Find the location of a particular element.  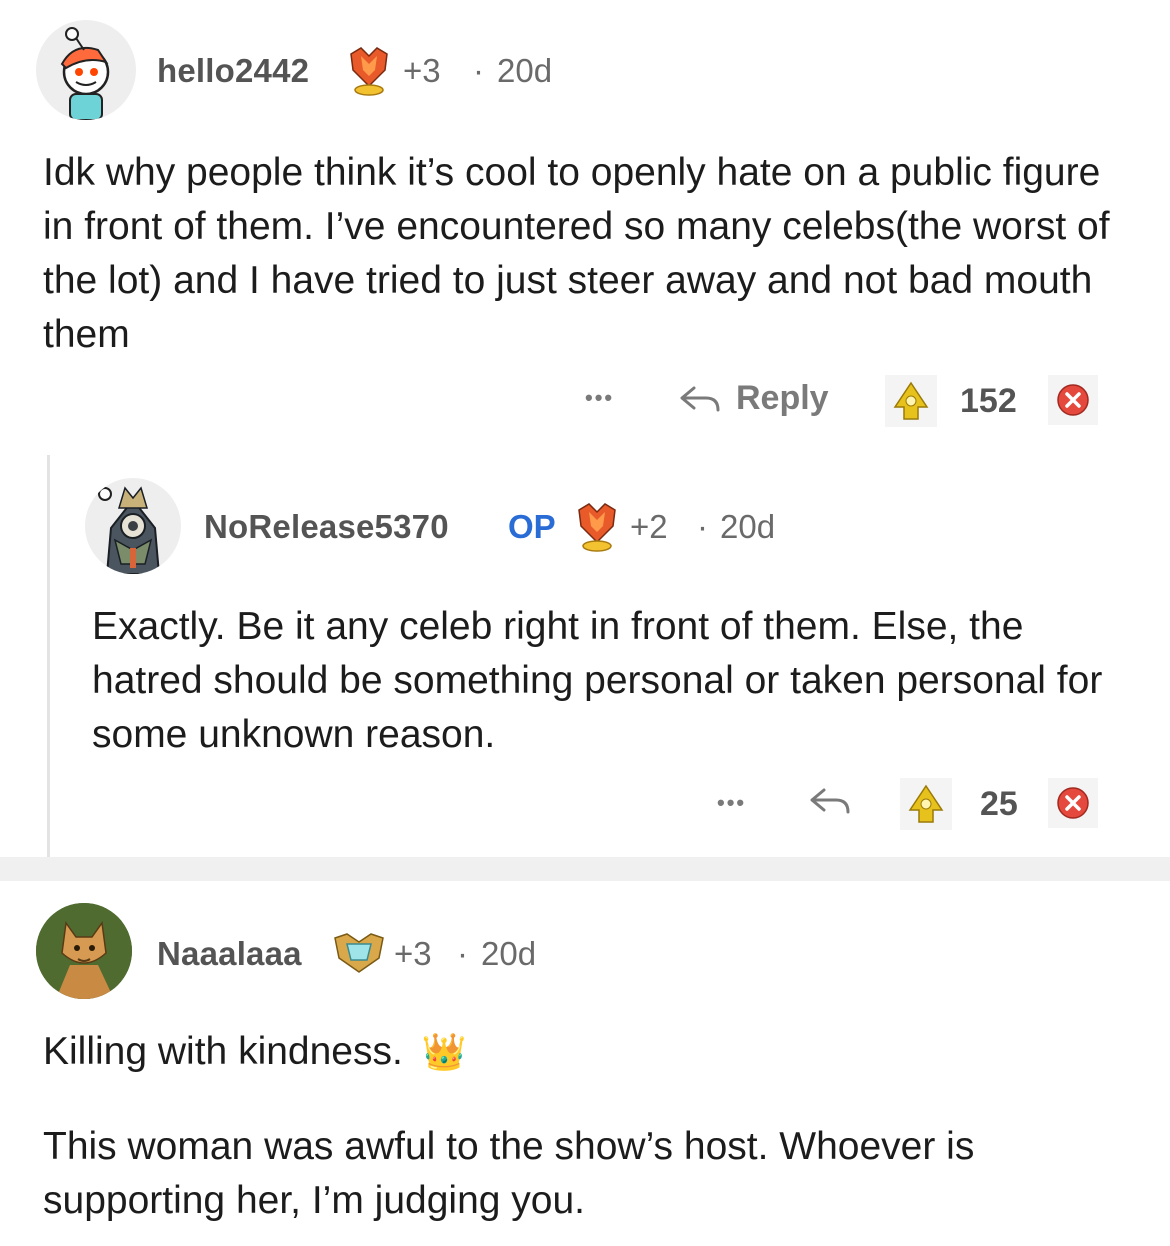

username: hello2442 is located at coordinates (233, 71).